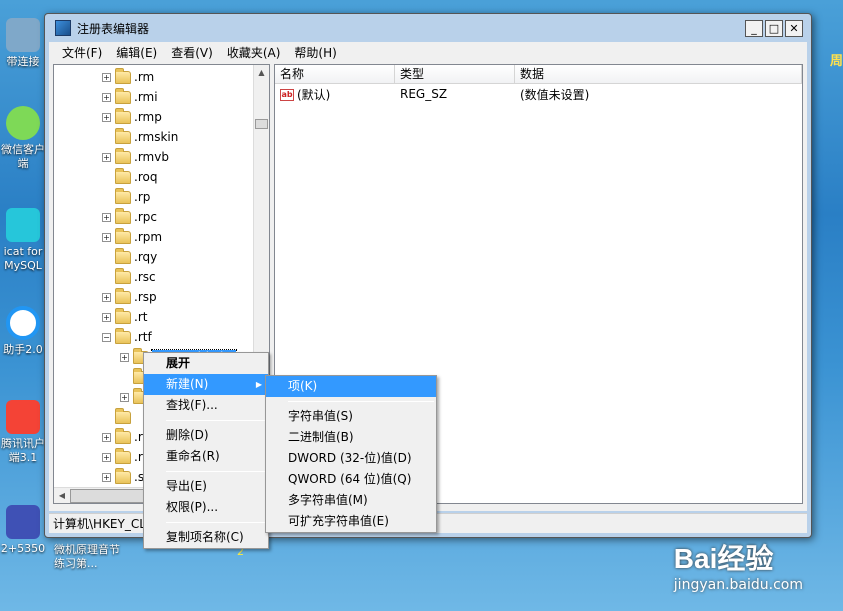 This screenshot has height=611, width=843. I want to click on menu-edit: 编辑(E), so click(136, 52).